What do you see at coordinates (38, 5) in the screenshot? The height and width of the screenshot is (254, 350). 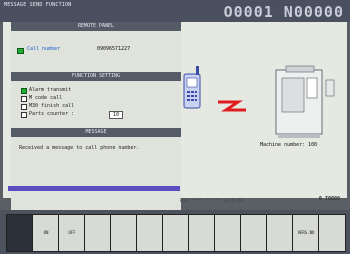 I see `screen-title: MESSAGE SEND FUNCTION` at bounding box center [38, 5].